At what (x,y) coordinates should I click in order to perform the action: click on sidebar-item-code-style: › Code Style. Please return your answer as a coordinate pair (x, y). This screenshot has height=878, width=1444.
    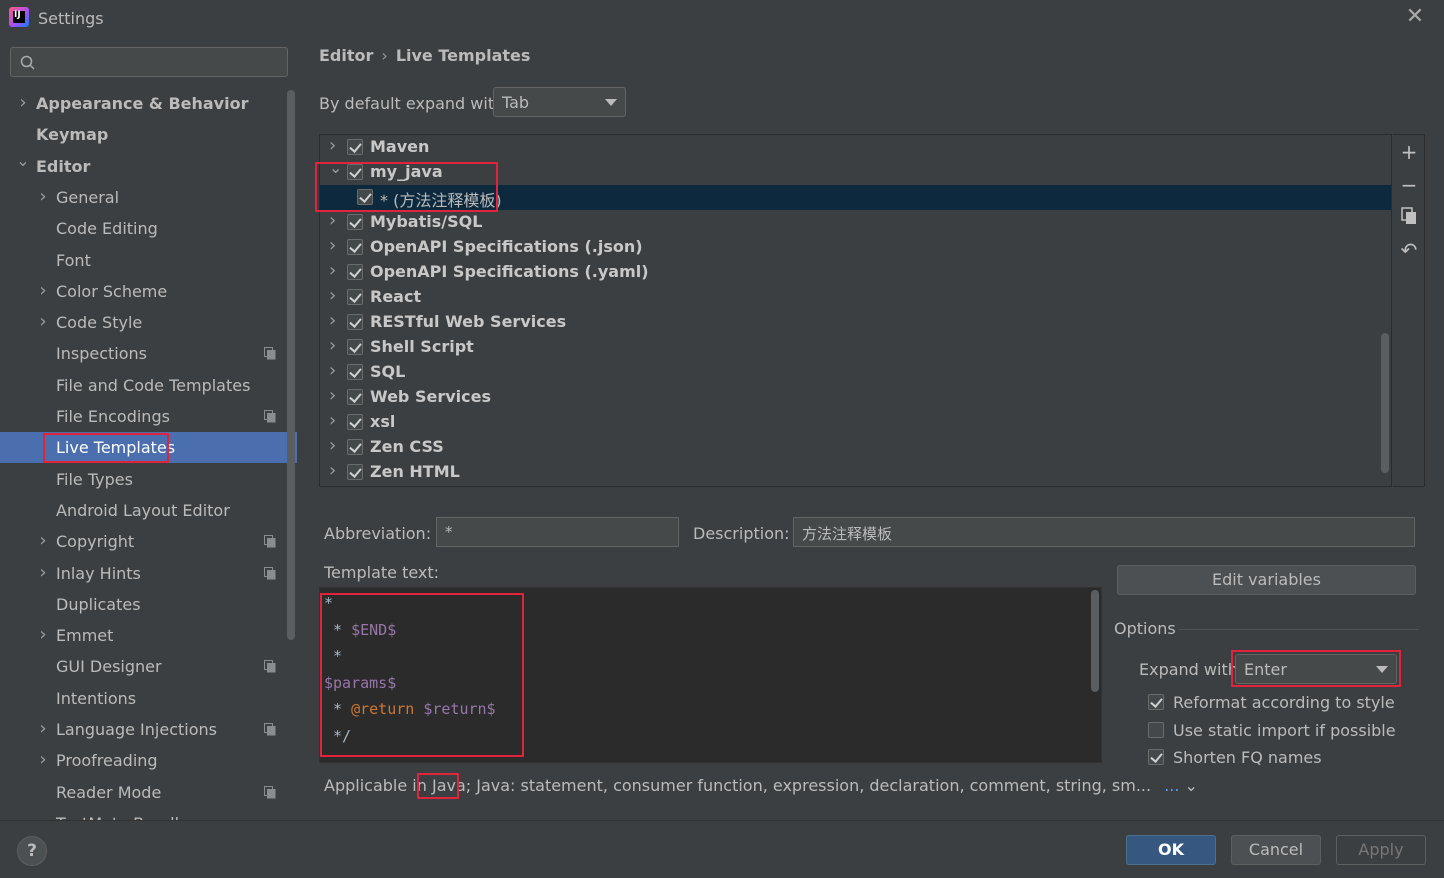
    Looking at the image, I should click on (148, 322).